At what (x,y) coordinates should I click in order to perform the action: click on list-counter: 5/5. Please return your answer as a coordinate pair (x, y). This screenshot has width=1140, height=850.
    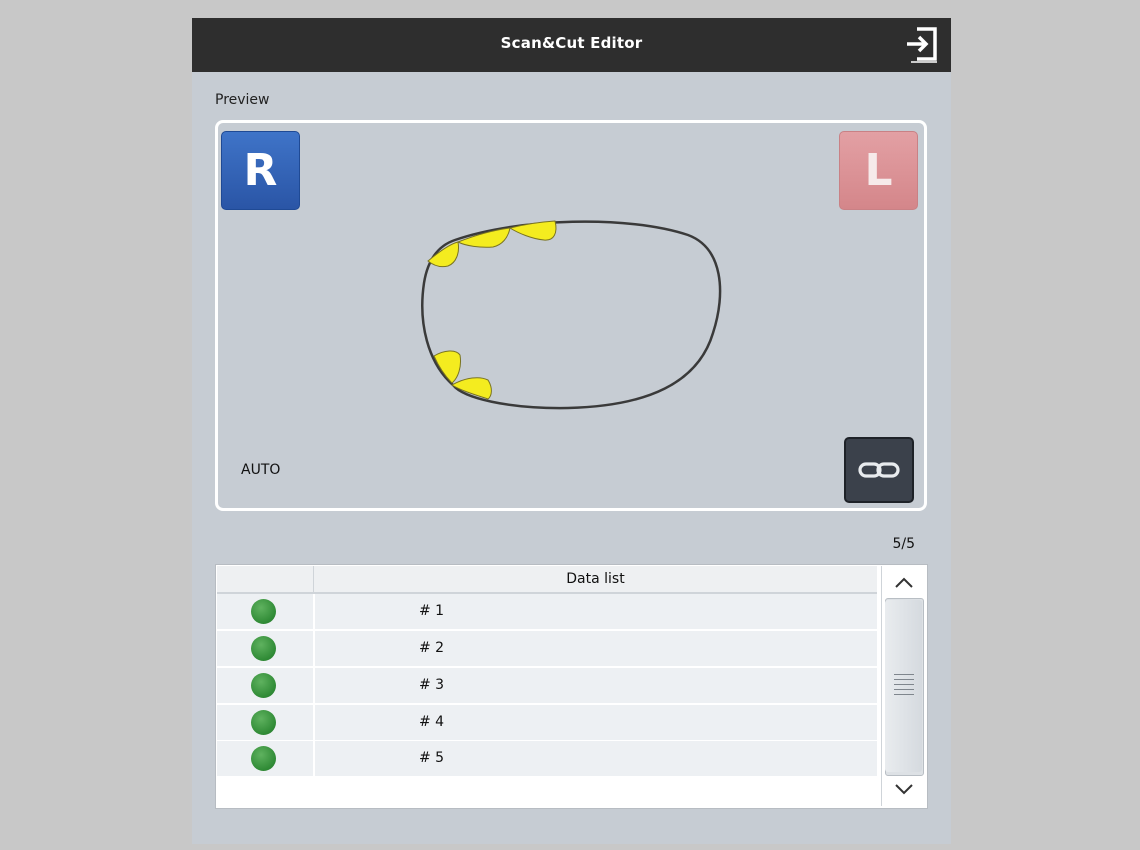
    Looking at the image, I should click on (903, 544).